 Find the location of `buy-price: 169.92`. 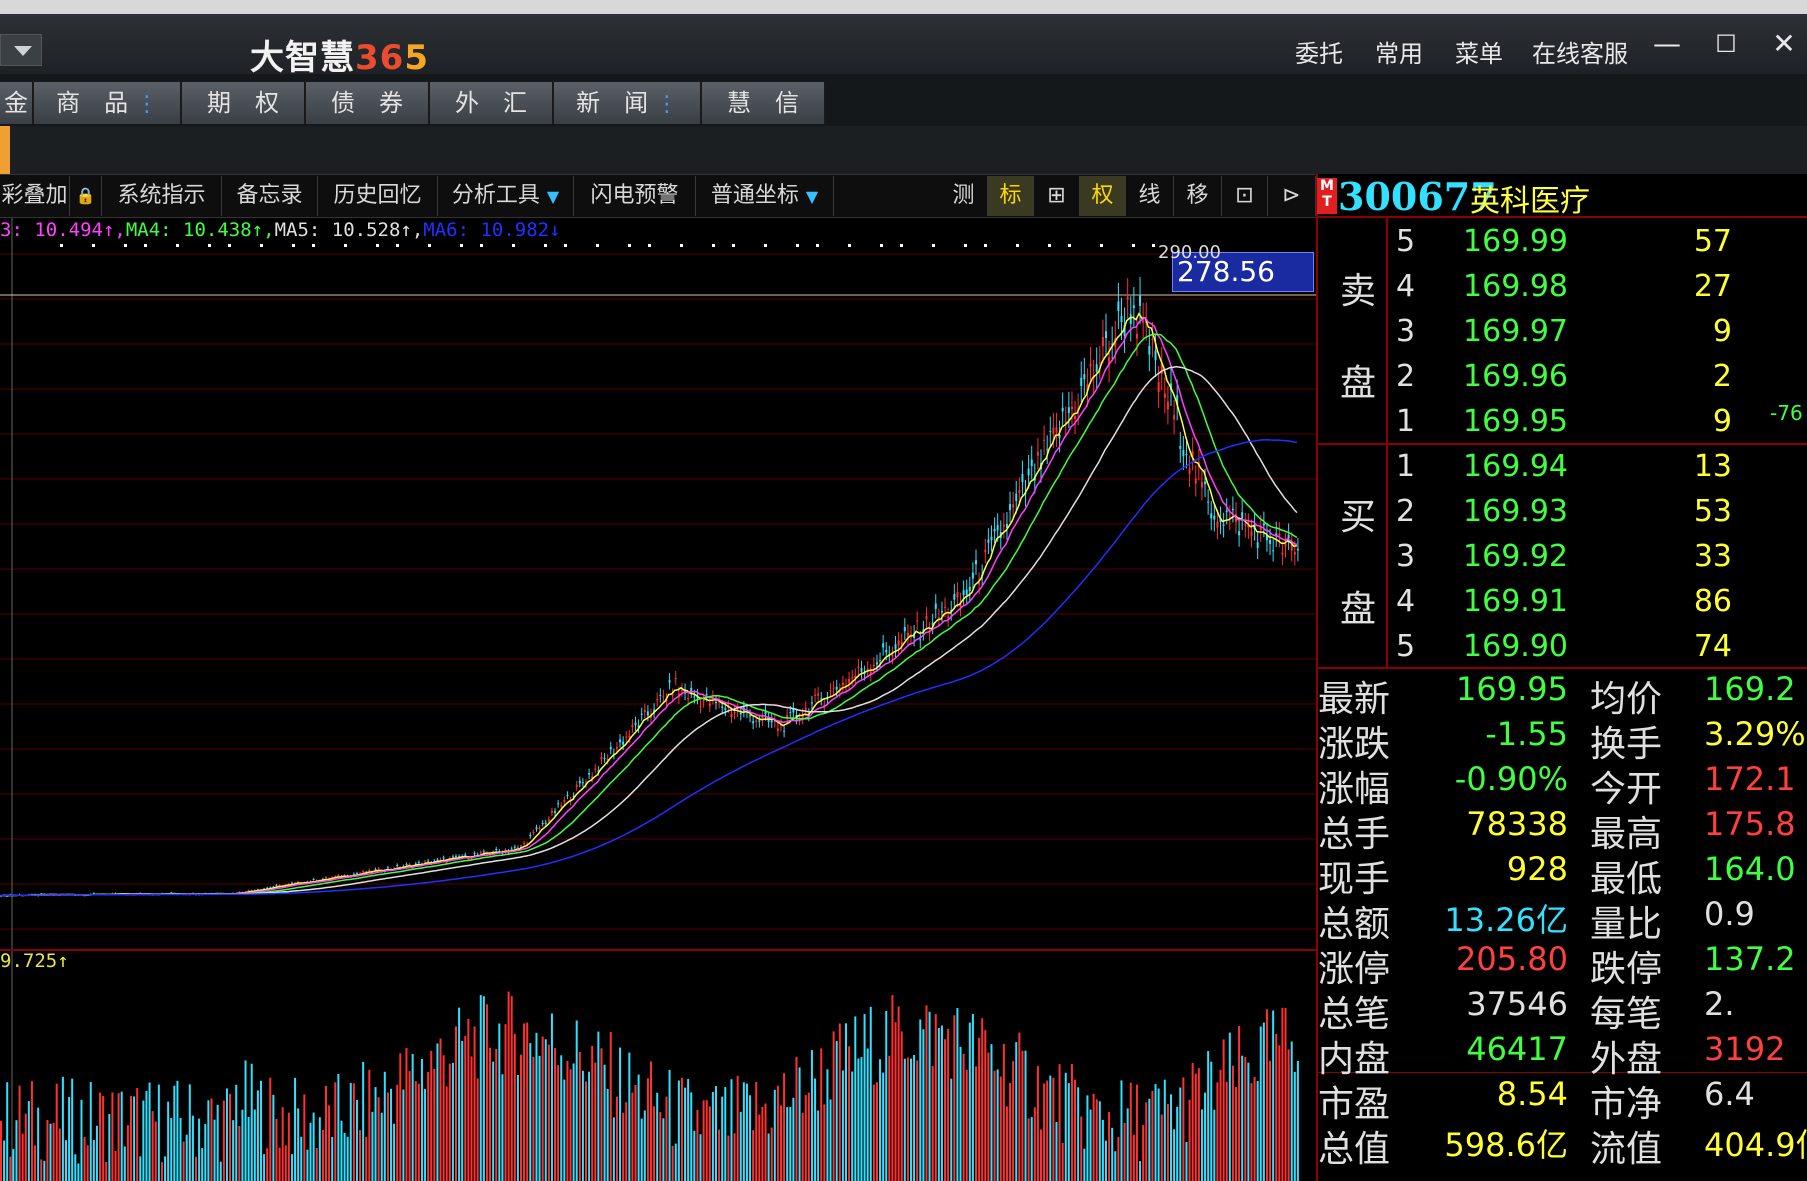

buy-price: 169.92 is located at coordinates (1498, 556).